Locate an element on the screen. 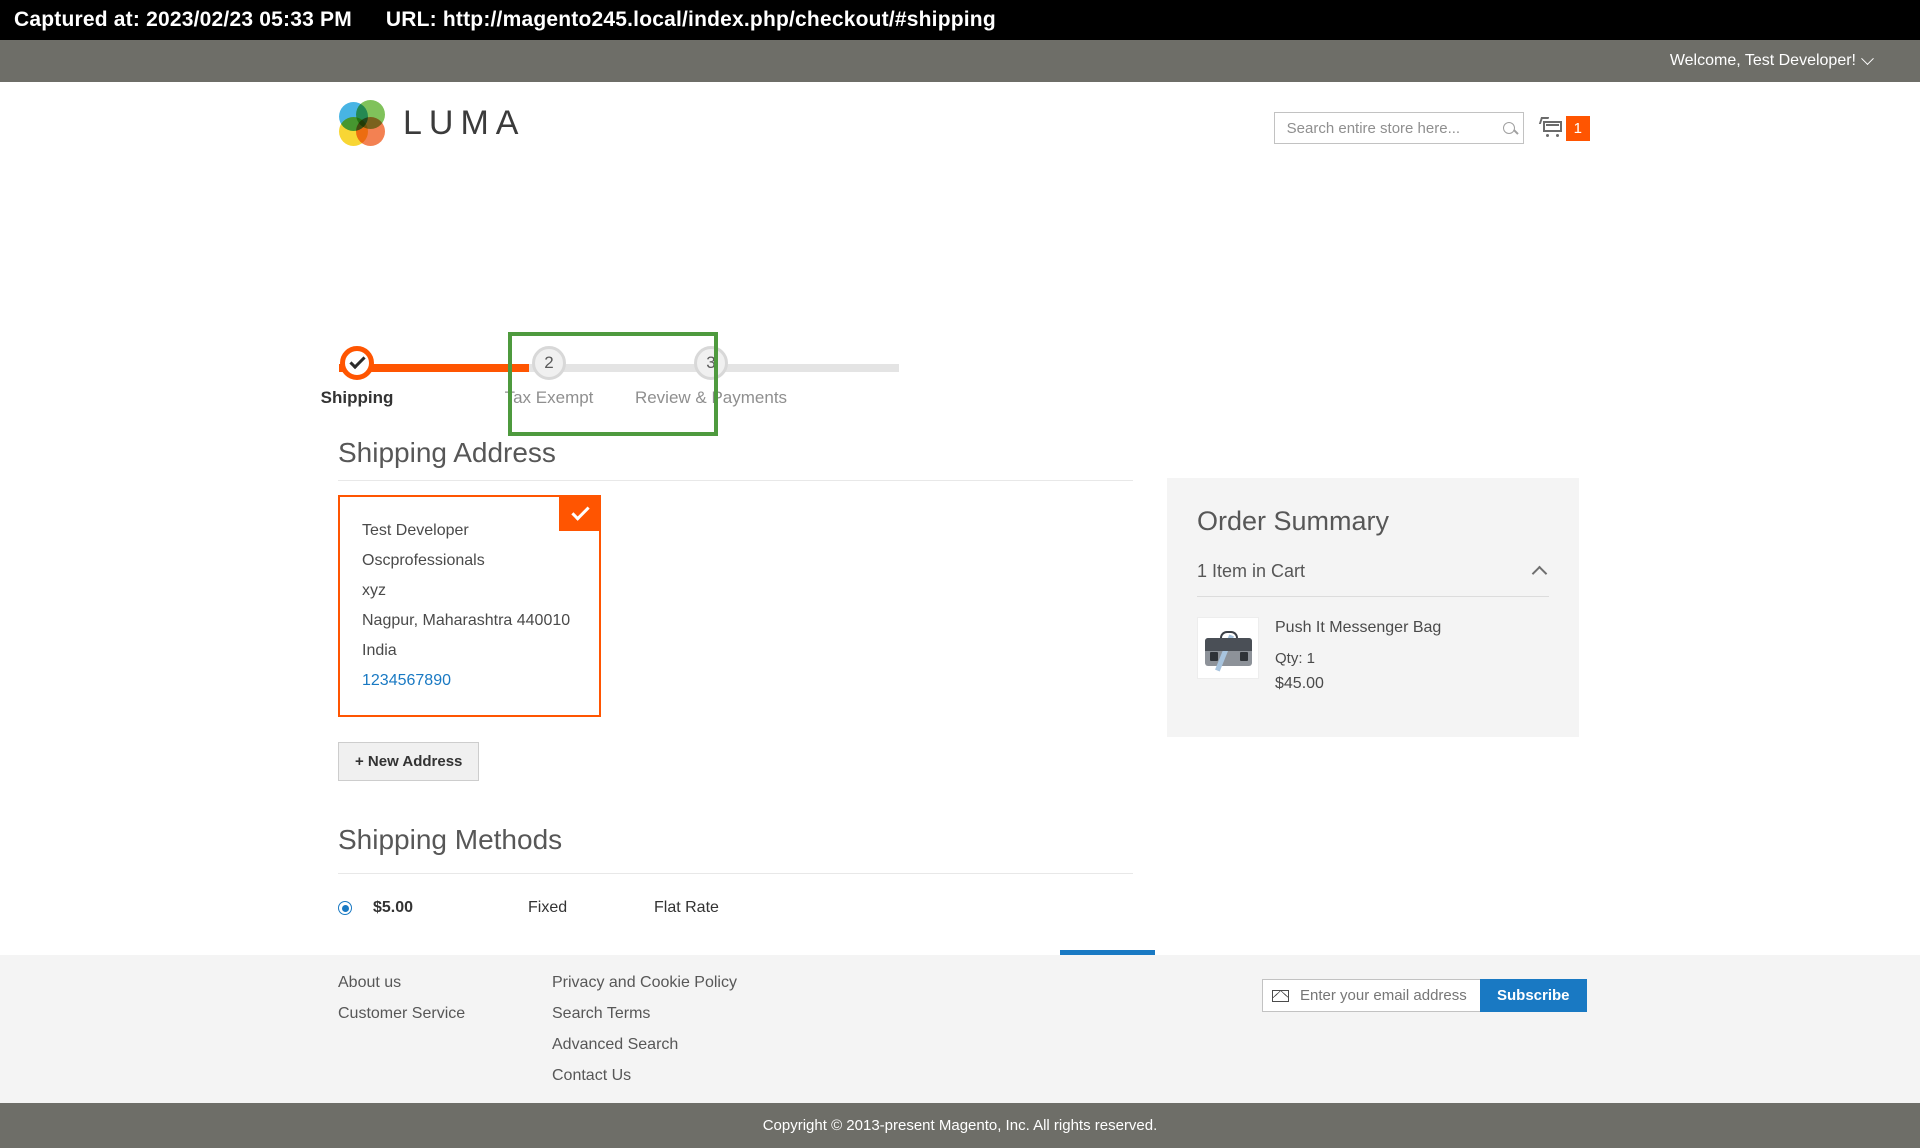  address-street: xyz is located at coordinates (374, 590).